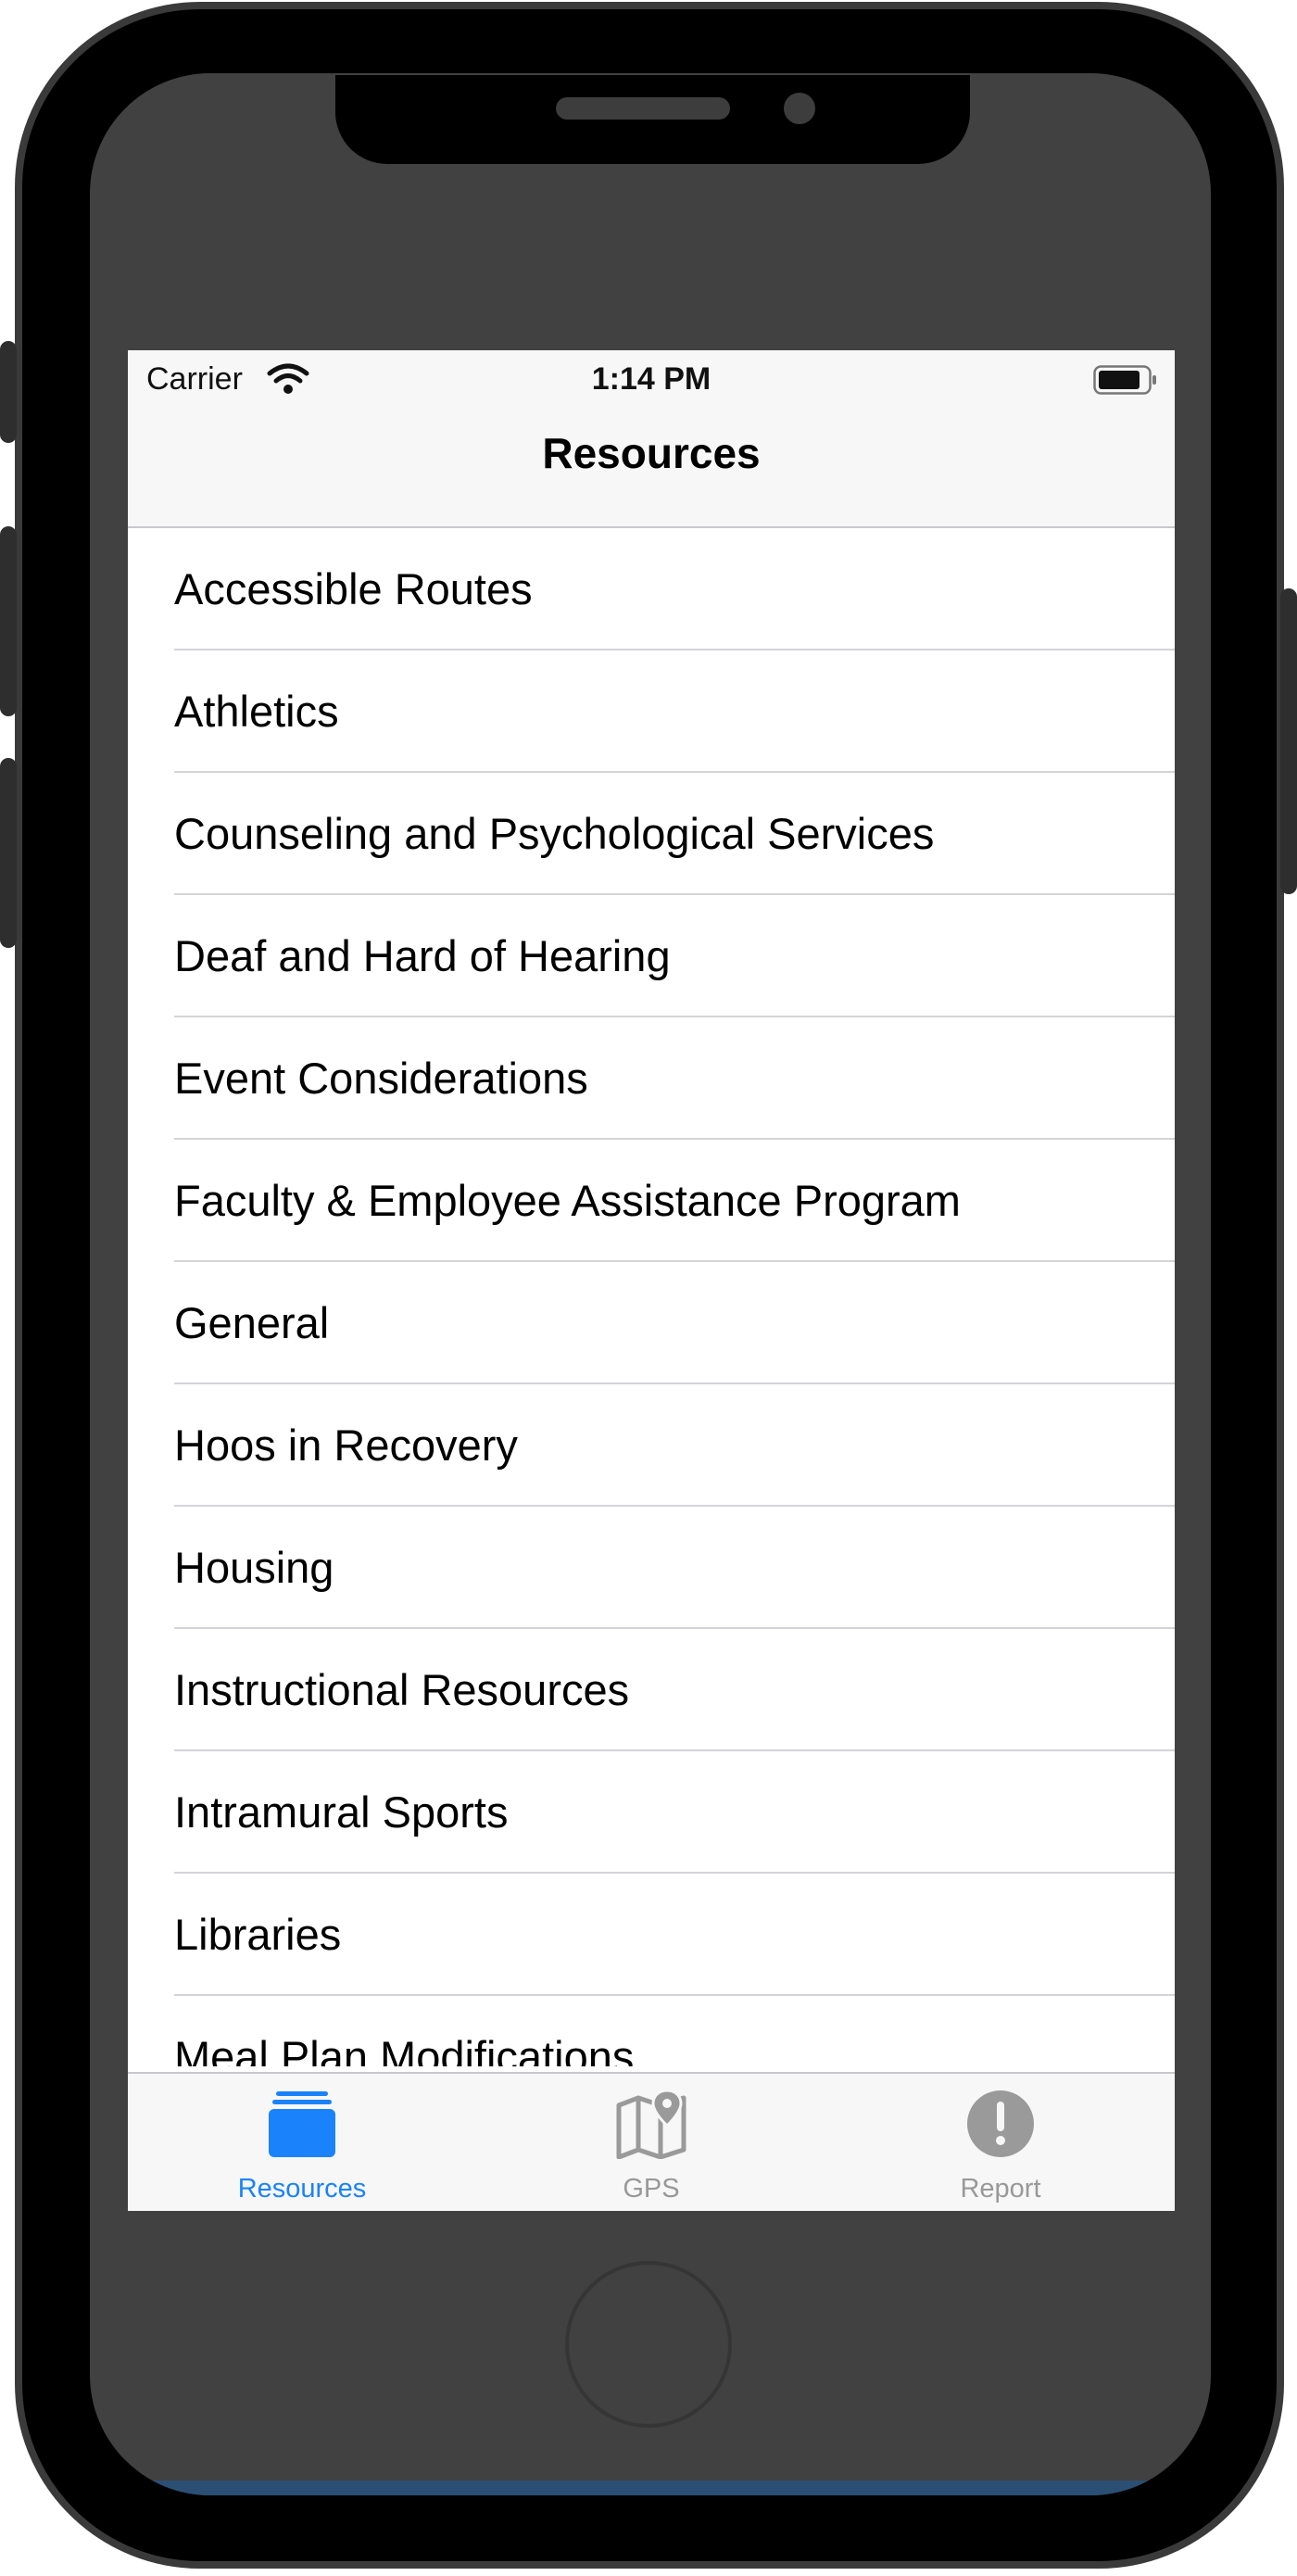 This screenshot has width=1297, height=2576. What do you see at coordinates (650, 2488) in the screenshot?
I see `bezel-edge` at bounding box center [650, 2488].